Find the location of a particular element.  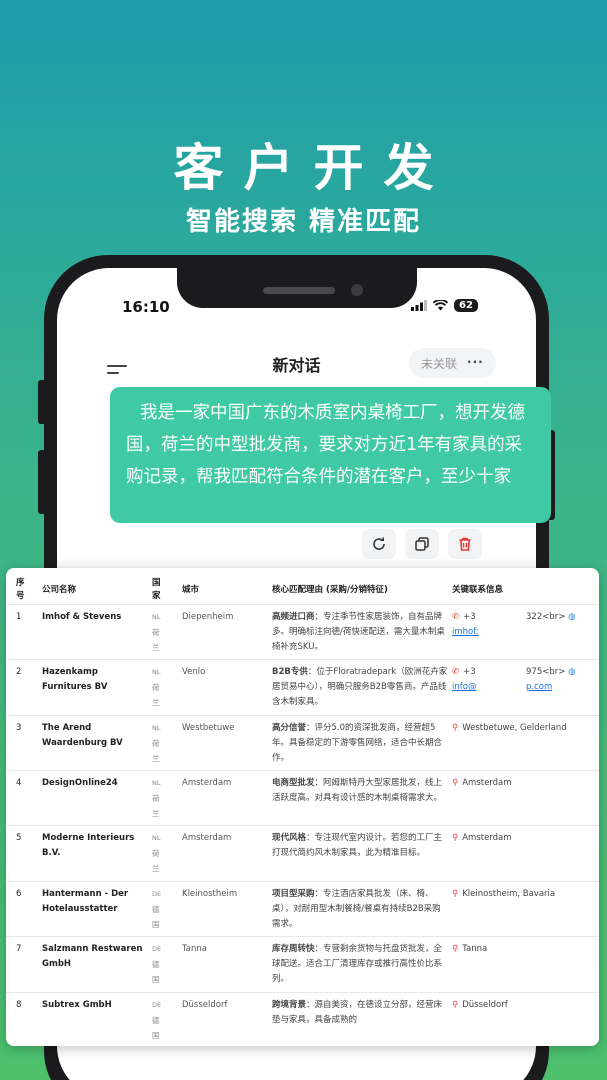

more-icon: ··· is located at coordinates (475, 363).